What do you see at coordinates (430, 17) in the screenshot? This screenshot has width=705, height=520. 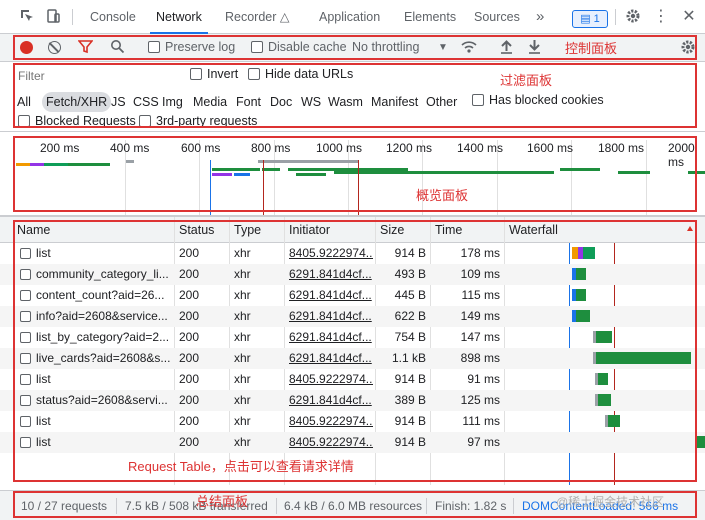 I see `tab-elements: Elements` at bounding box center [430, 17].